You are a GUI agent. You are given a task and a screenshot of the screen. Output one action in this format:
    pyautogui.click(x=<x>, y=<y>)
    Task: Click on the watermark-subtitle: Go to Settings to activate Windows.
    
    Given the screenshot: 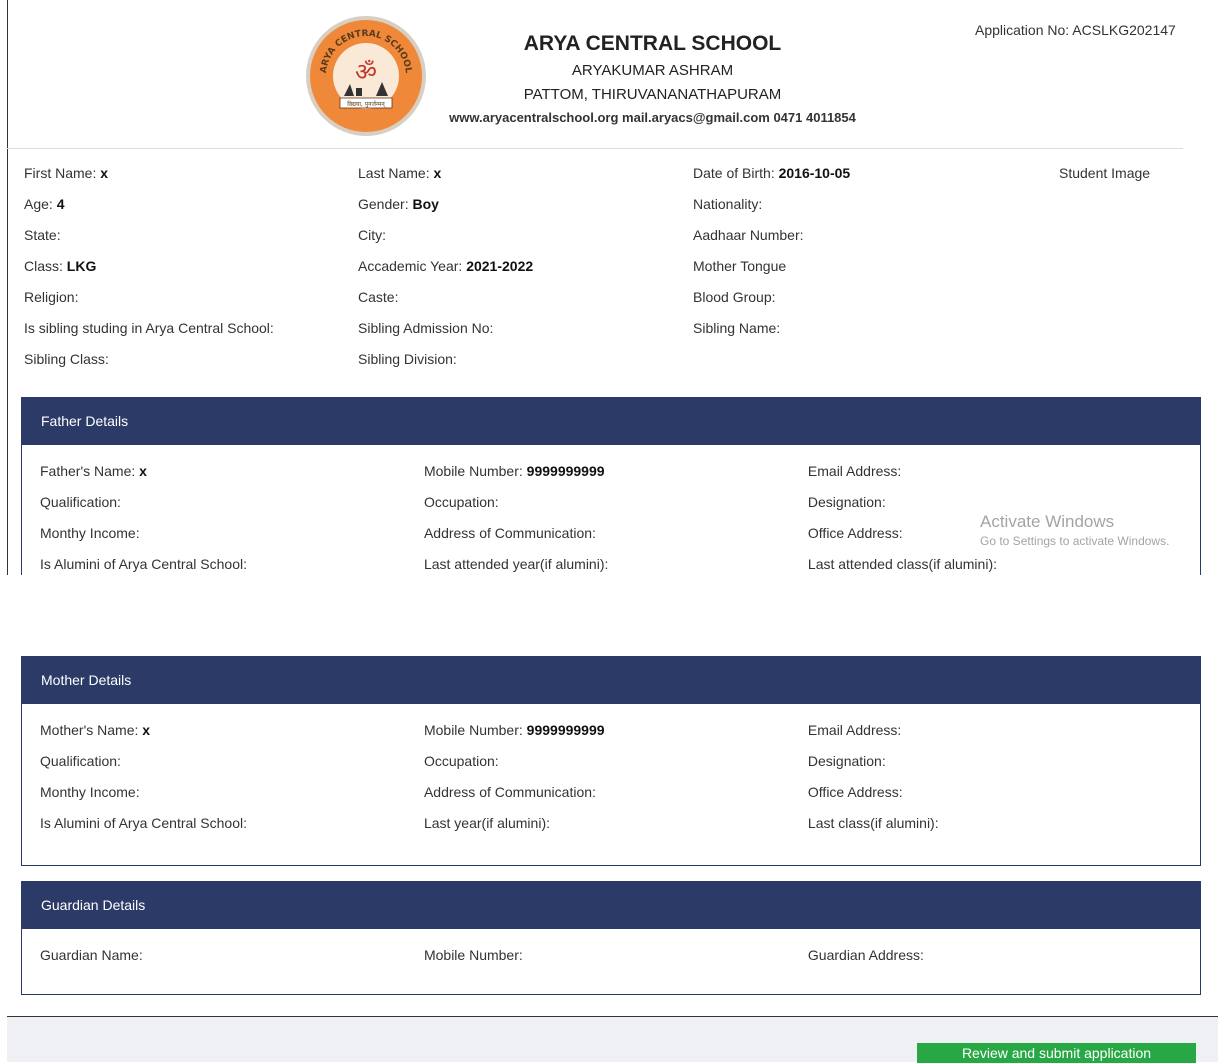 What is the action you would take?
    pyautogui.click(x=1075, y=541)
    